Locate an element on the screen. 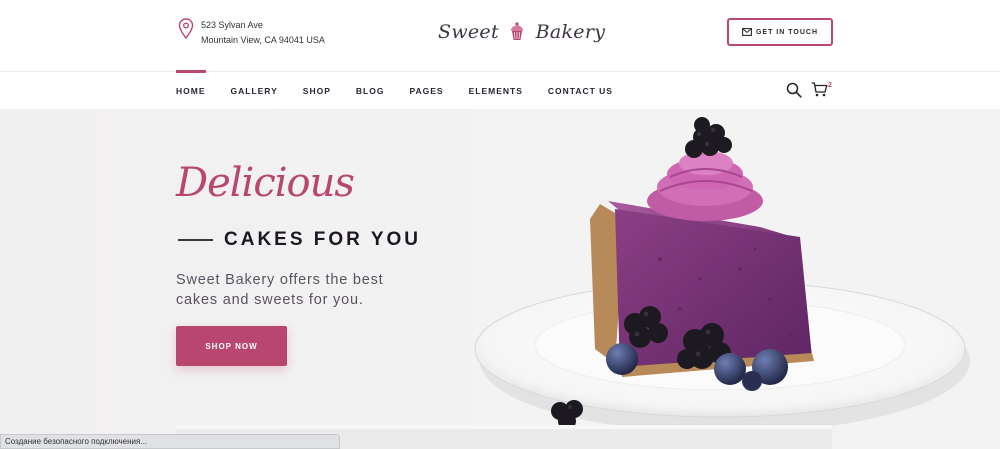 This screenshot has height=449, width=1000. nav-item-shop: SHOP is located at coordinates (317, 91).